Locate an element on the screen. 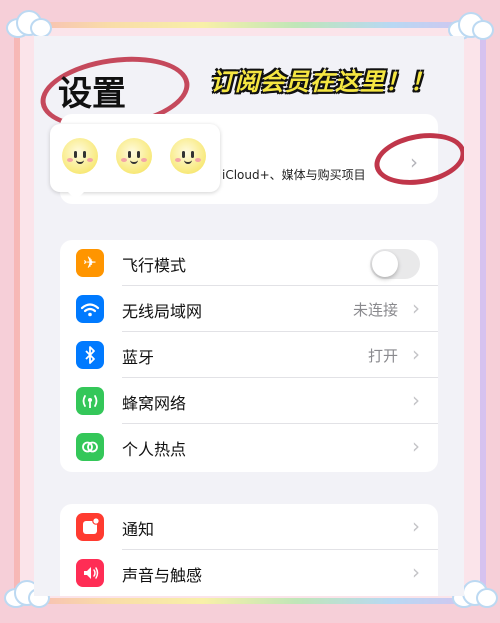  notifications-group: 通知 › 声音与触感 › is located at coordinates (249, 550).